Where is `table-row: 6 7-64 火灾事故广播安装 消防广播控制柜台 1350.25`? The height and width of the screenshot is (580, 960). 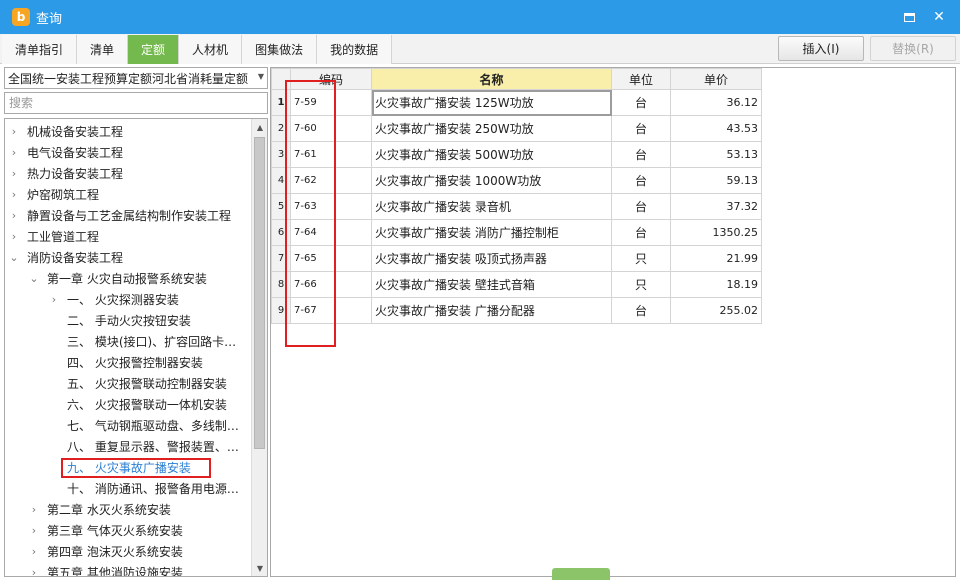
table-row: 6 7-64 火灾事故广播安装 消防广播控制柜台 1350.25 is located at coordinates (516, 232).